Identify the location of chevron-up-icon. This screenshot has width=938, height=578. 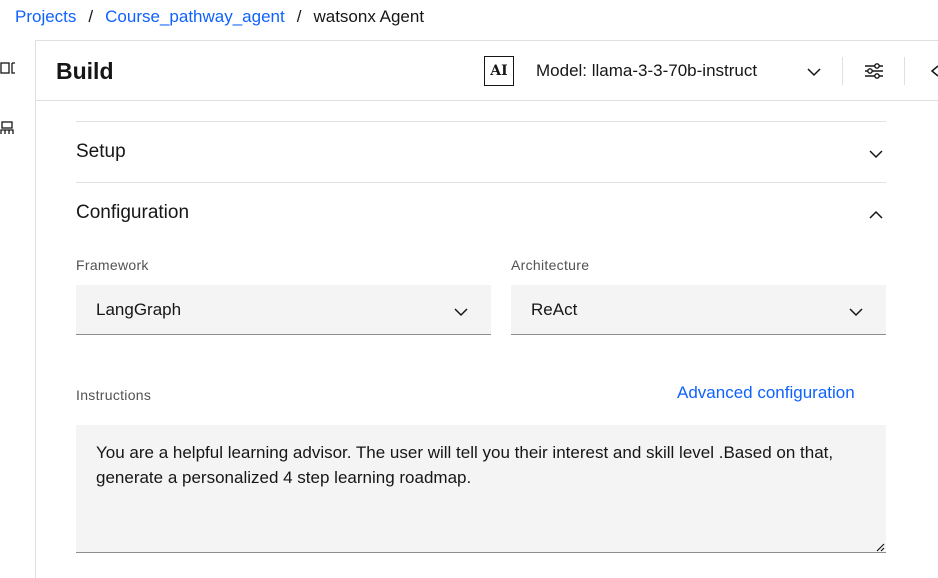
(876, 214).